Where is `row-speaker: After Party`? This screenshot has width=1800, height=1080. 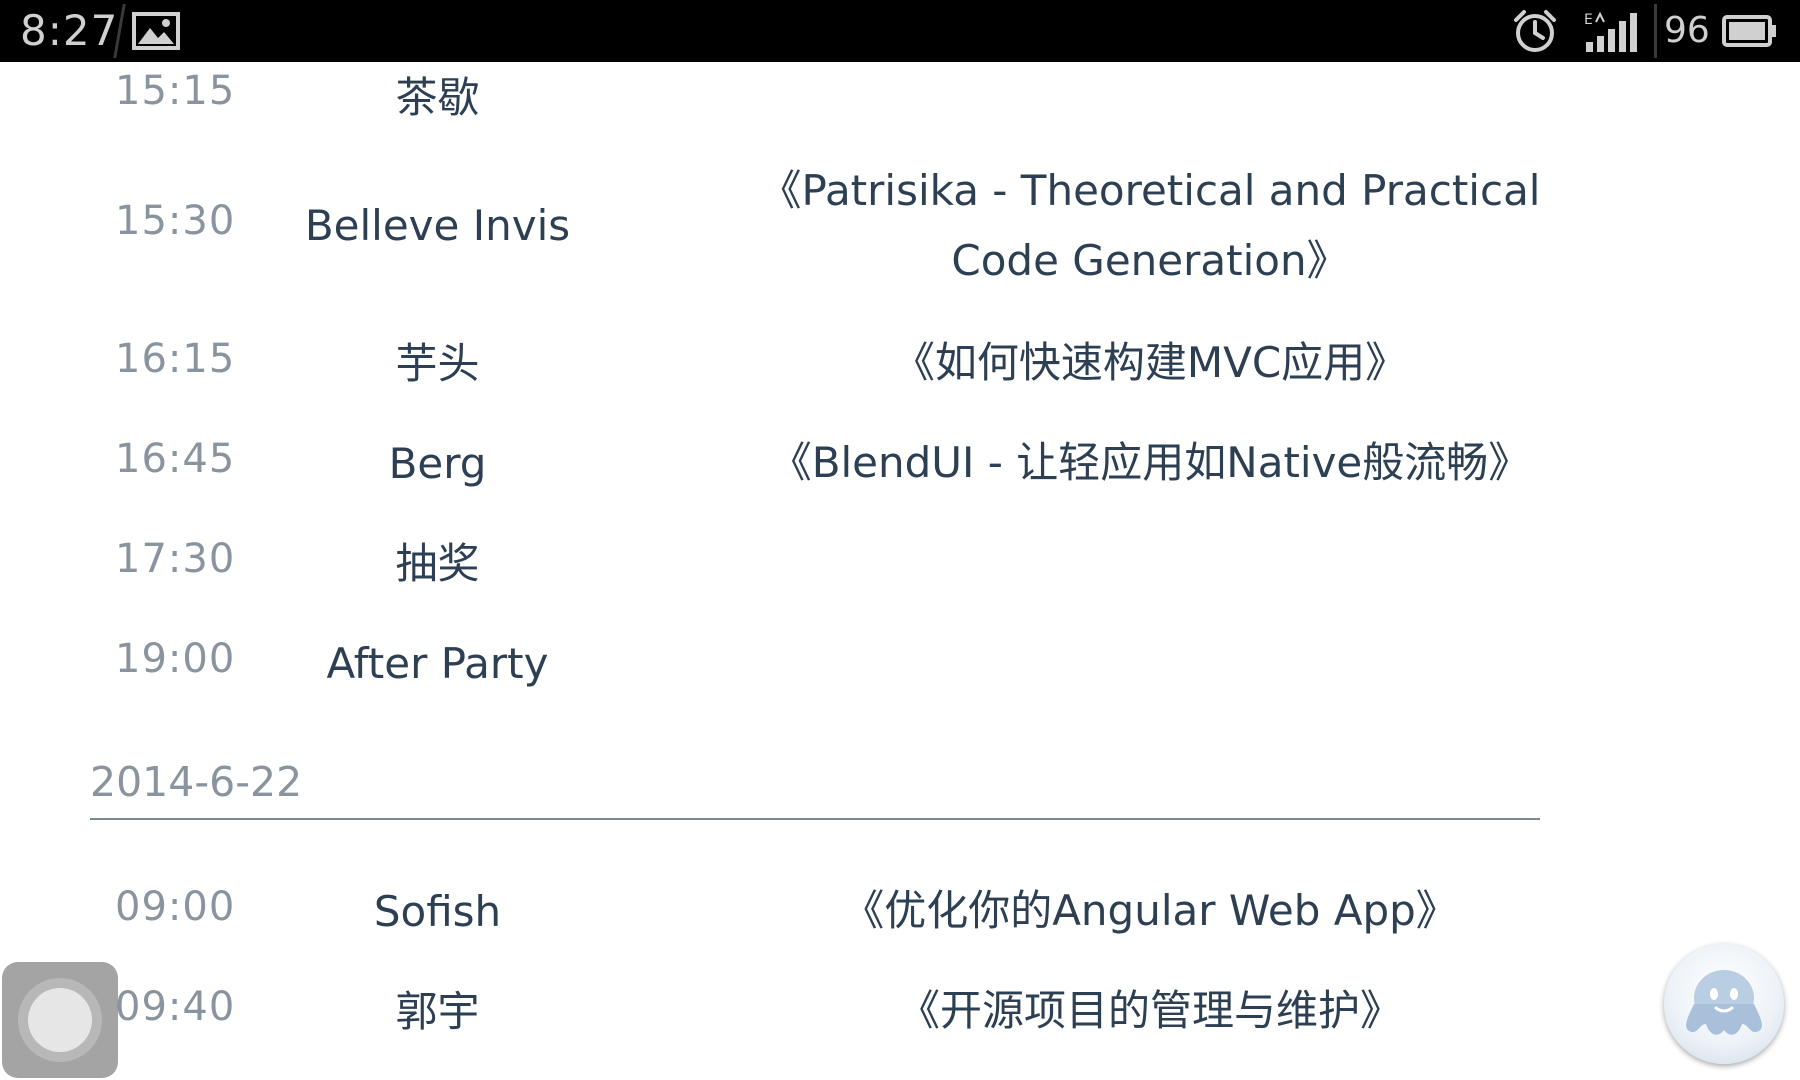 row-speaker: After Party is located at coordinates (437, 663).